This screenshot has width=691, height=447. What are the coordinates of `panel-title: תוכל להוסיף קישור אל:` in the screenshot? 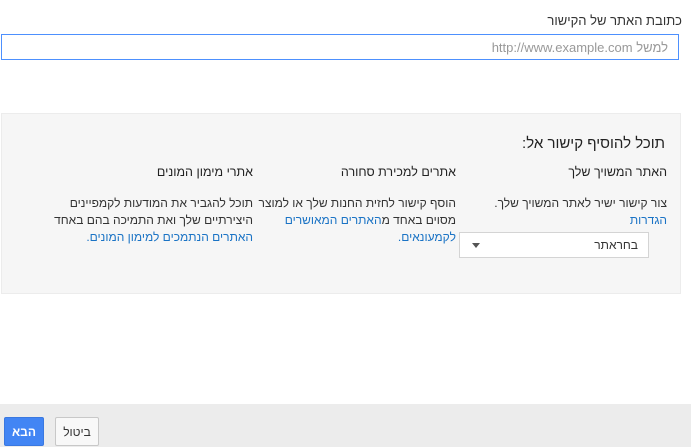 It's located at (593, 143).